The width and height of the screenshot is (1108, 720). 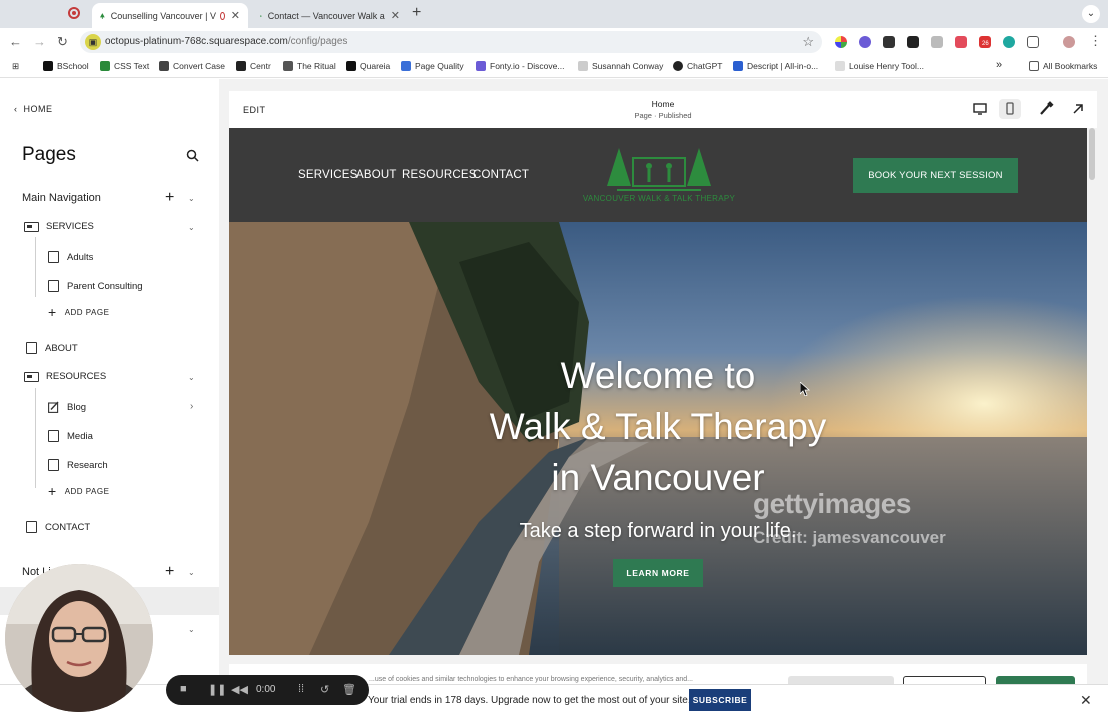 I want to click on site-nav-resources: RESOURCES, so click(x=439, y=175).